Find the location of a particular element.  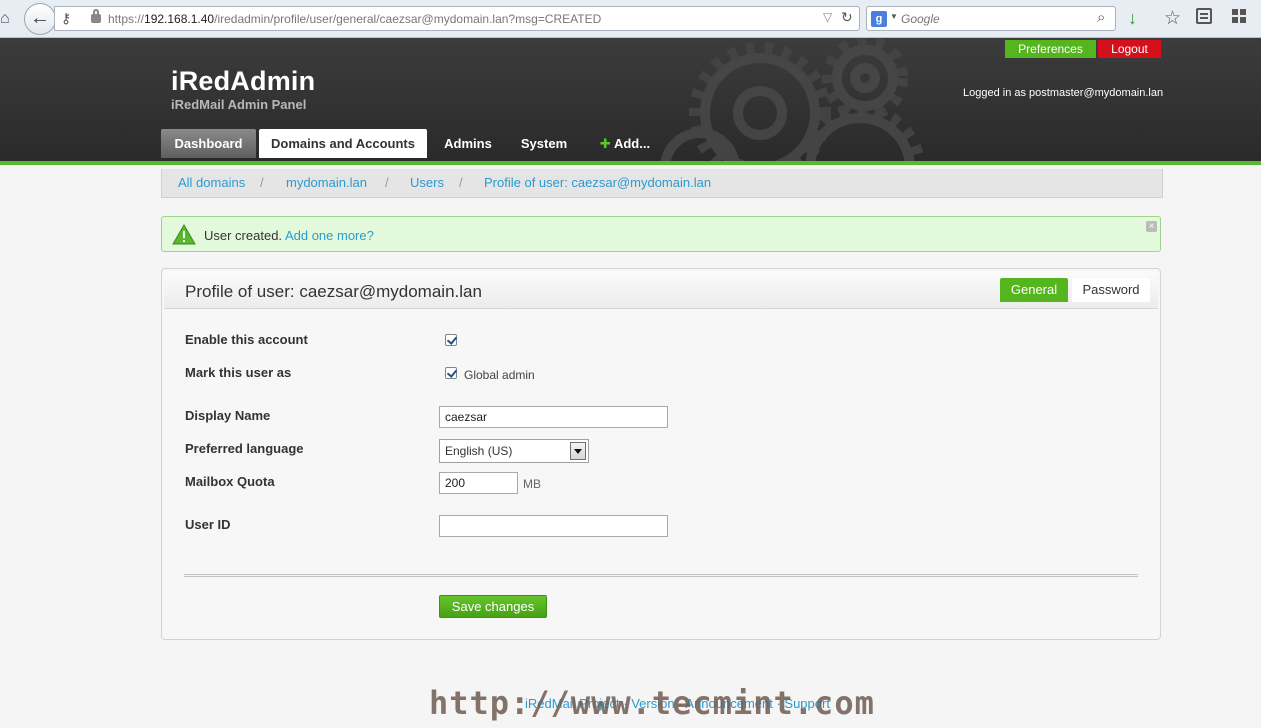

divider is located at coordinates (661, 575).